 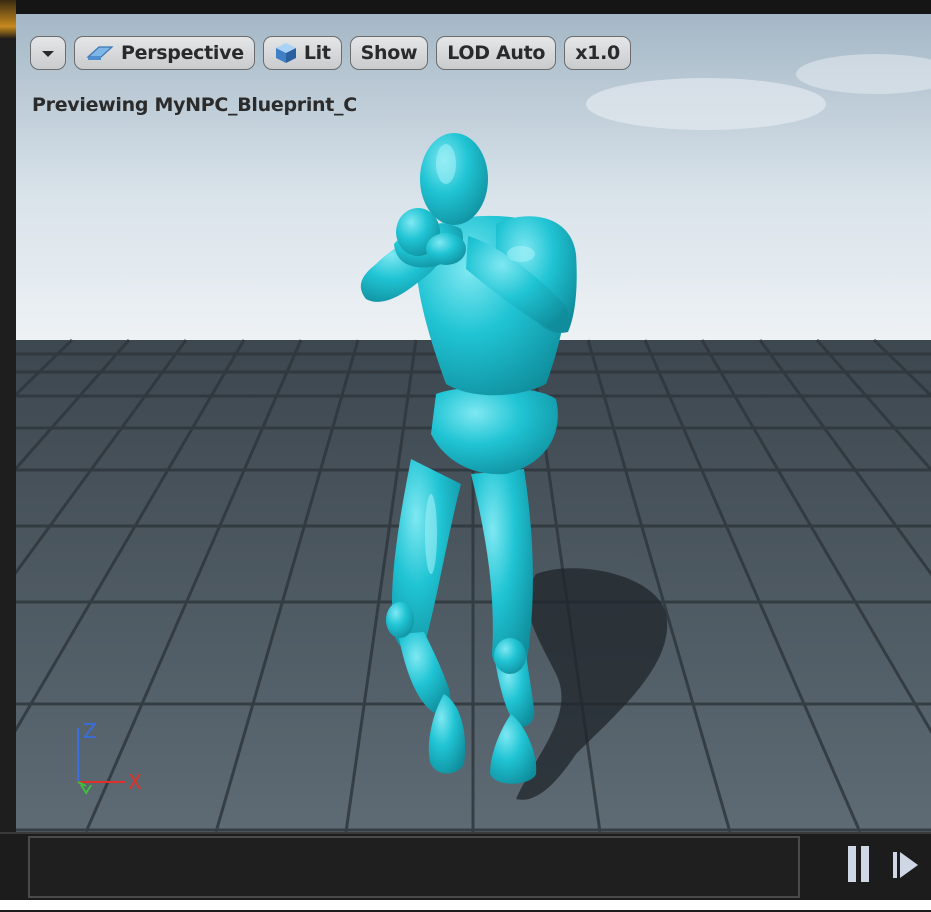 I want to click on pause-button, so click(x=859, y=864).